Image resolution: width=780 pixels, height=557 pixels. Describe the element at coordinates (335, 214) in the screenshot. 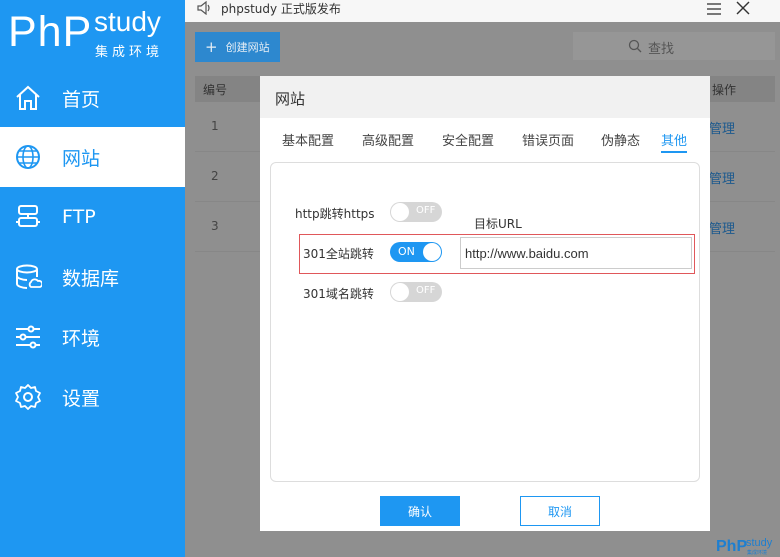

I see `option-label-http-https: http跳转https` at that location.